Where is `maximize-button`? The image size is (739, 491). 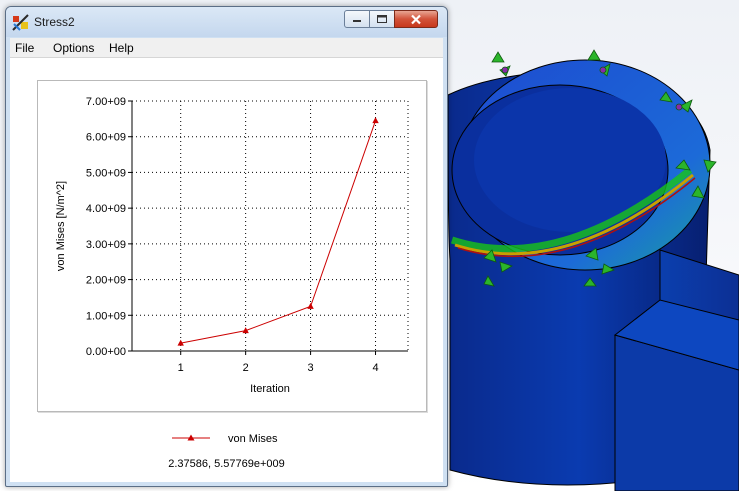
maximize-button is located at coordinates (382, 19).